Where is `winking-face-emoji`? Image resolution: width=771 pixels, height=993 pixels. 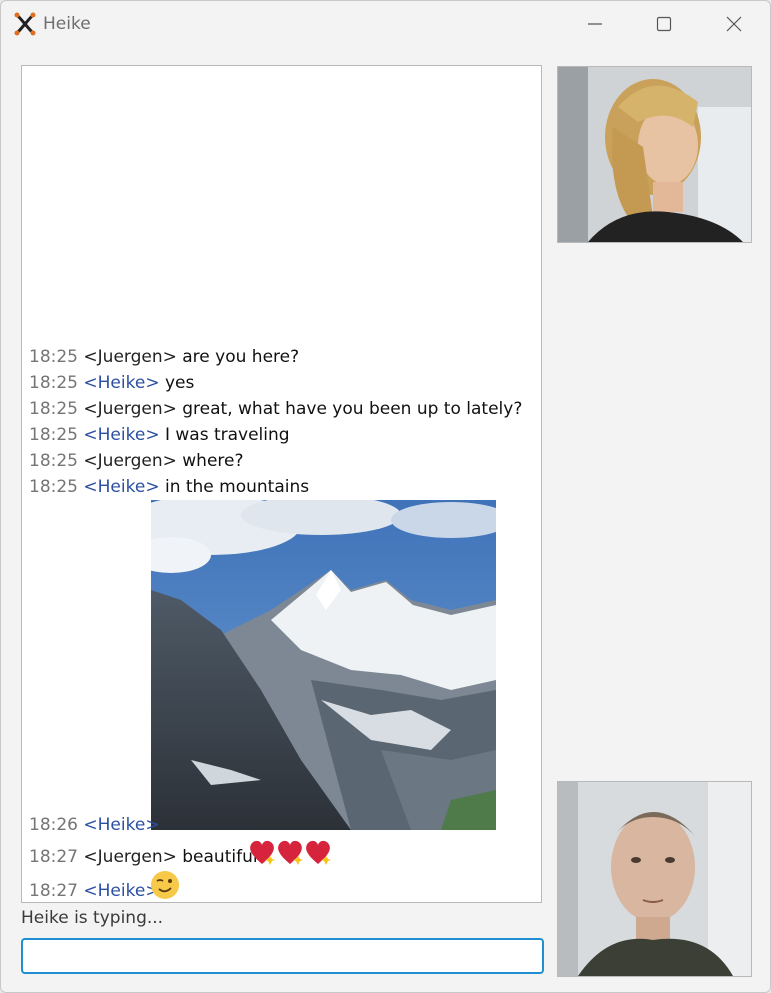
winking-face-emoji is located at coordinates (165, 885).